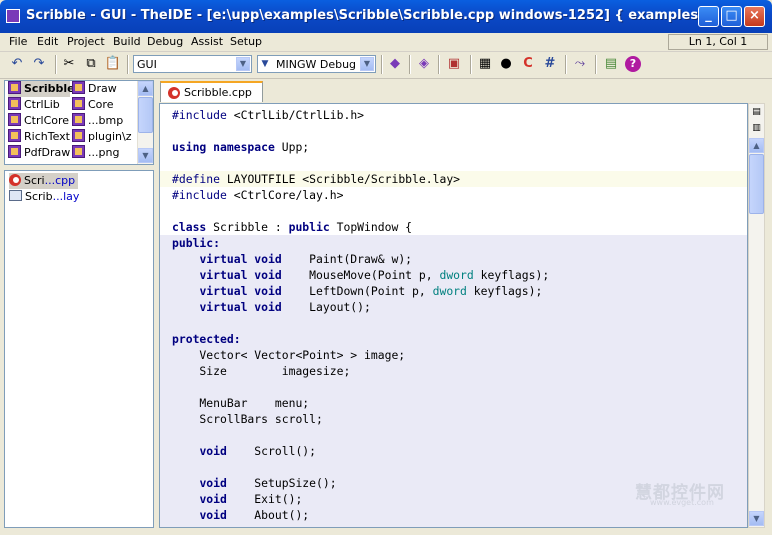 The image size is (772, 535). I want to click on tab-scribble-cpp: Scribble.cpp, so click(211, 91).